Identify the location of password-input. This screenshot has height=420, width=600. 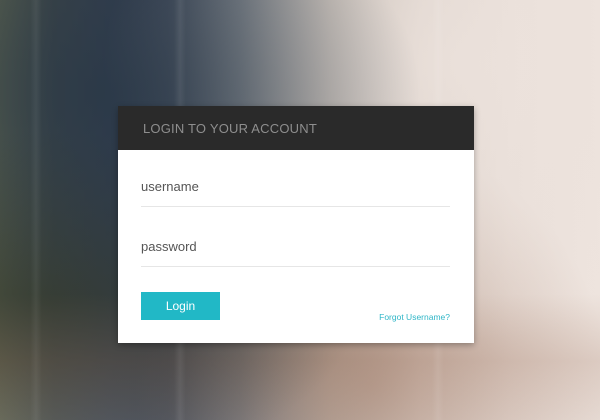
(295, 246).